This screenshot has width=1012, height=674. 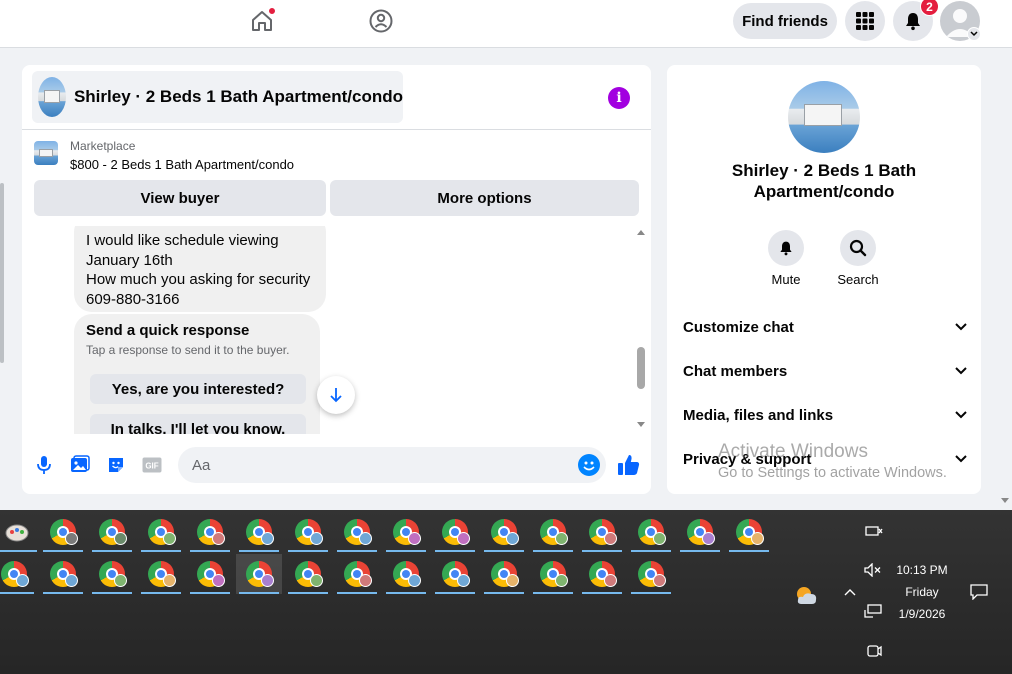 What do you see at coordinates (116, 465) in the screenshot?
I see `sticker-icon` at bounding box center [116, 465].